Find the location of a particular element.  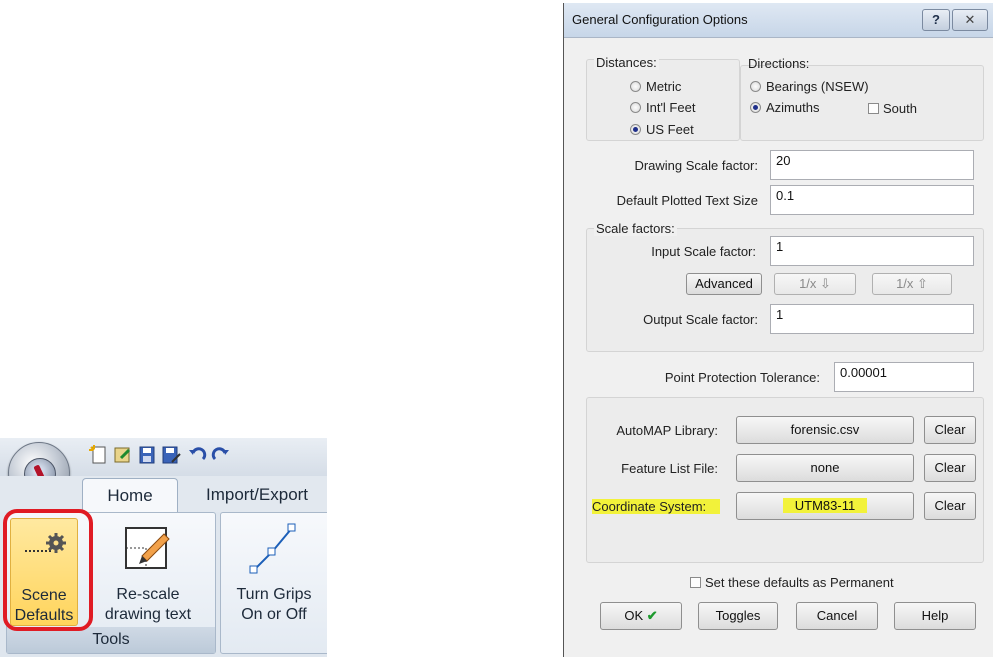

help-button: Help is located at coordinates (935, 616).